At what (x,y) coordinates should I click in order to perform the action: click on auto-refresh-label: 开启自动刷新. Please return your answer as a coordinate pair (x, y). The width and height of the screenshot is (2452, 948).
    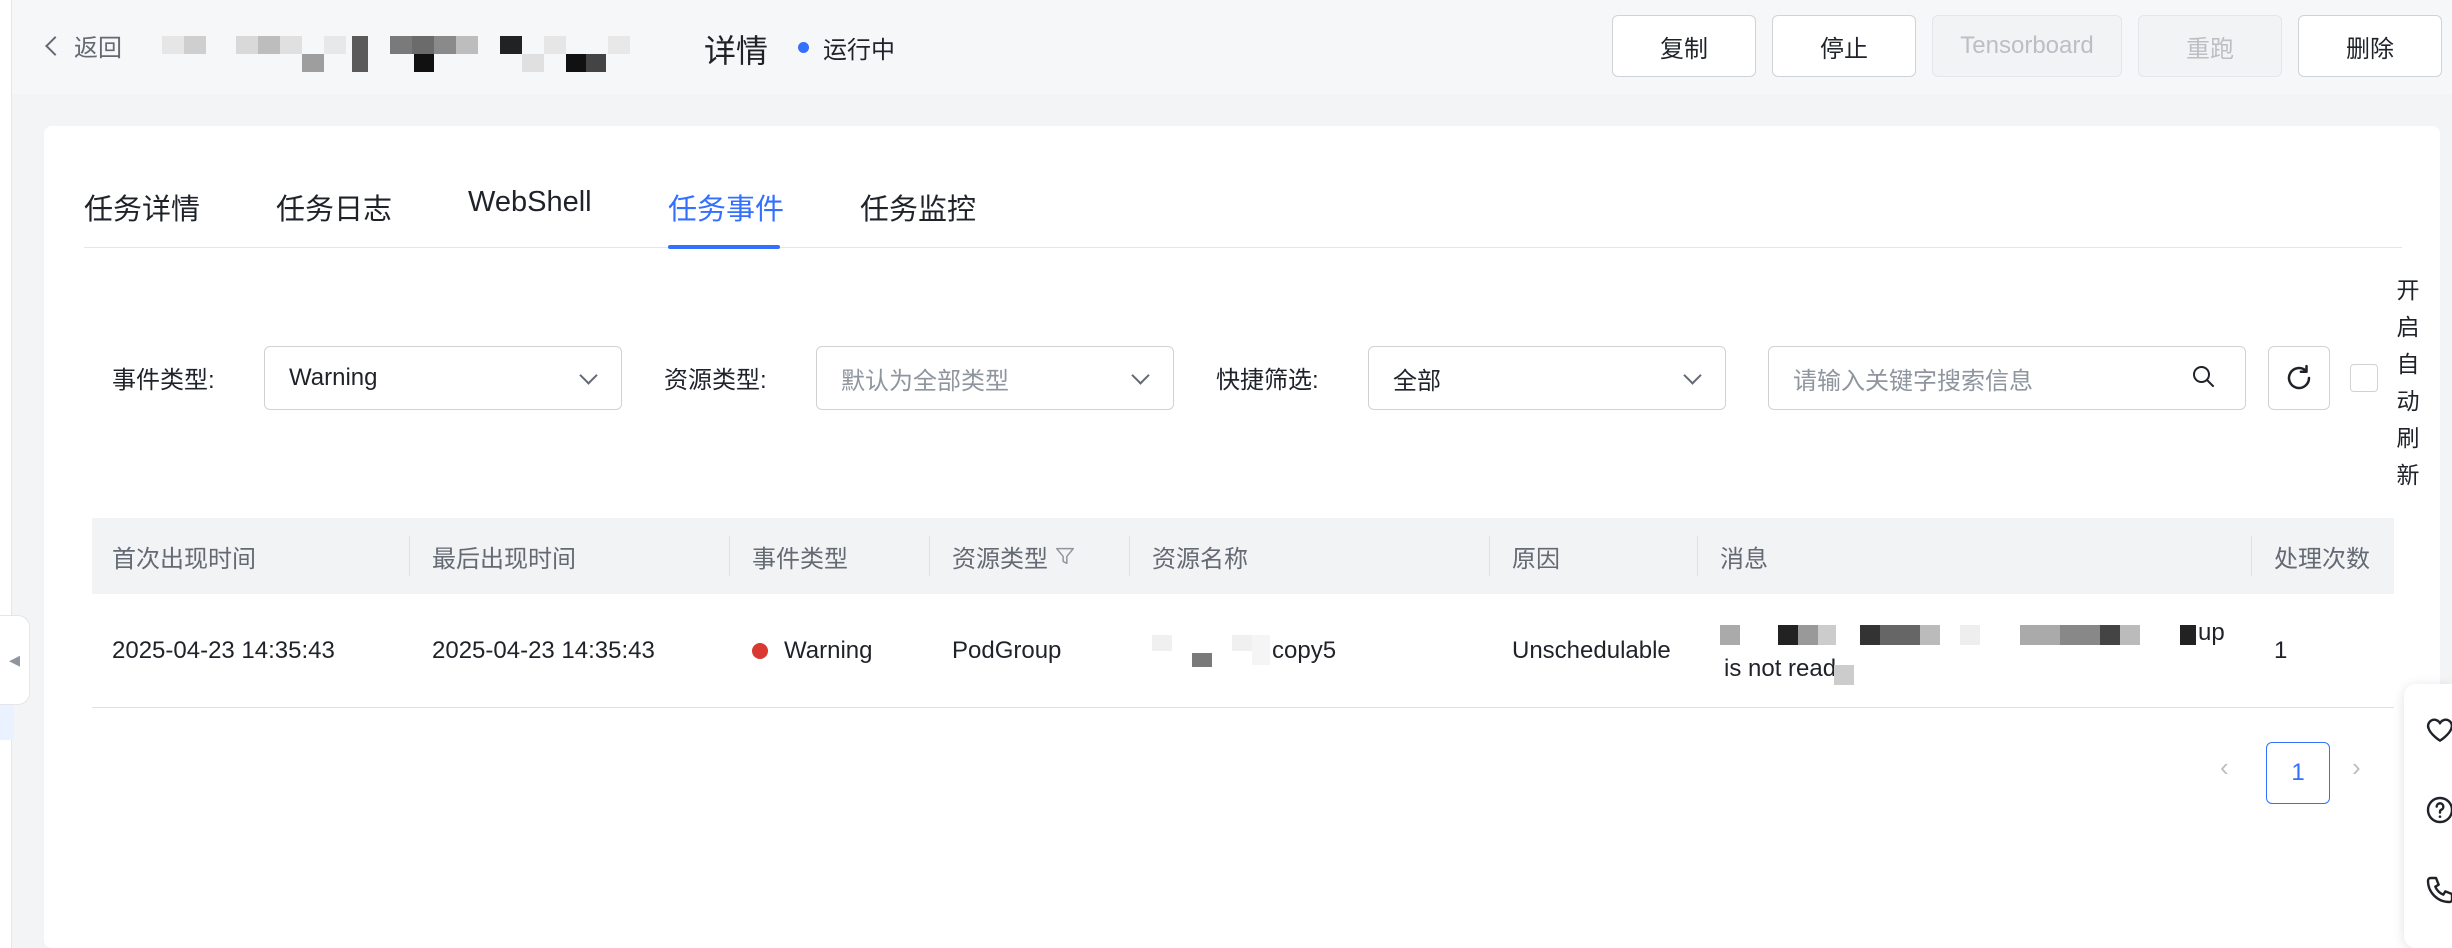
    Looking at the image, I should click on (2408, 382).